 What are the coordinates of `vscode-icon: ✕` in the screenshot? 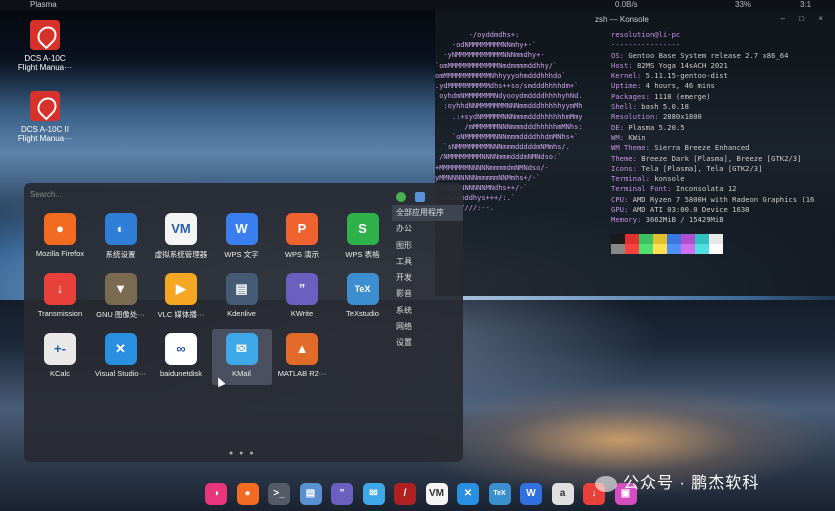 It's located at (468, 494).